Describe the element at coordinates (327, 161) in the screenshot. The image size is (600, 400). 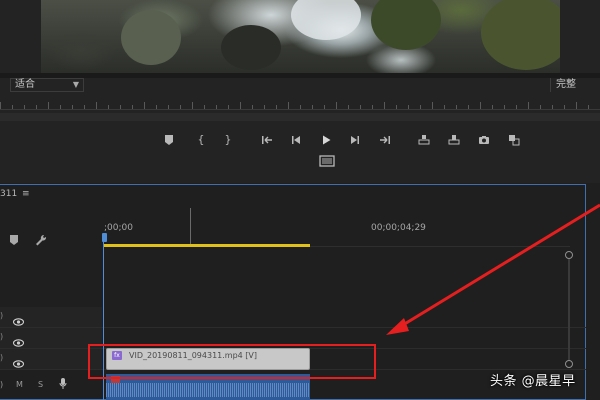
I see `export-frame-icon` at that location.